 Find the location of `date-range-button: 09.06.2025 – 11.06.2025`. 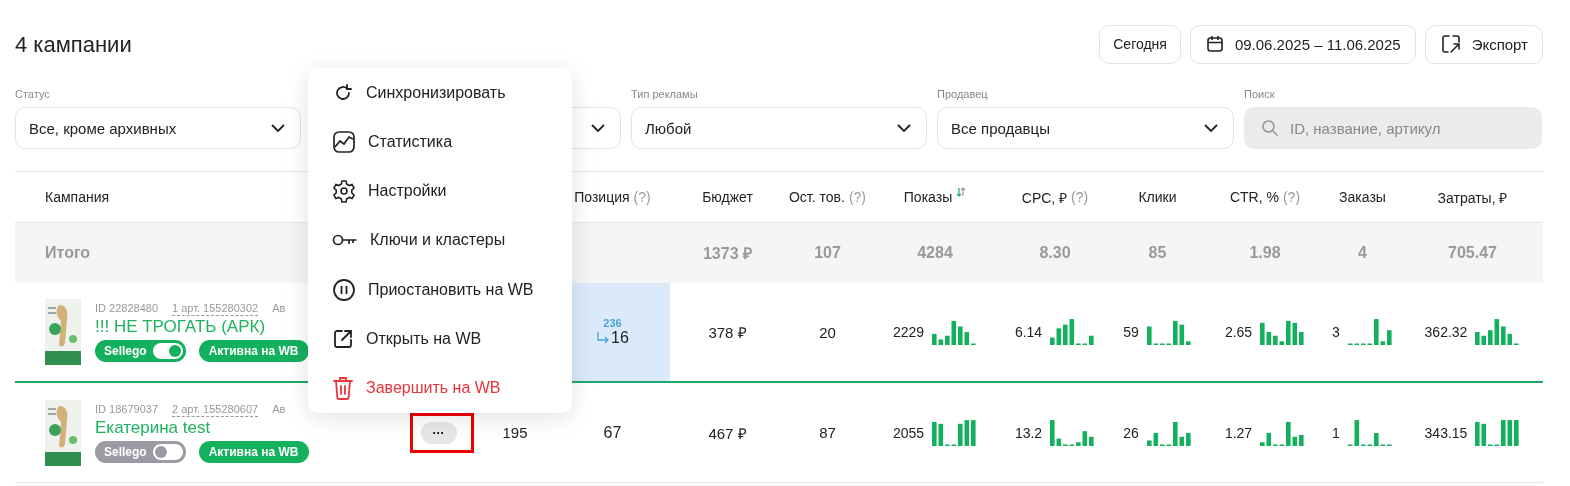

date-range-button: 09.06.2025 – 11.06.2025 is located at coordinates (1302, 44).